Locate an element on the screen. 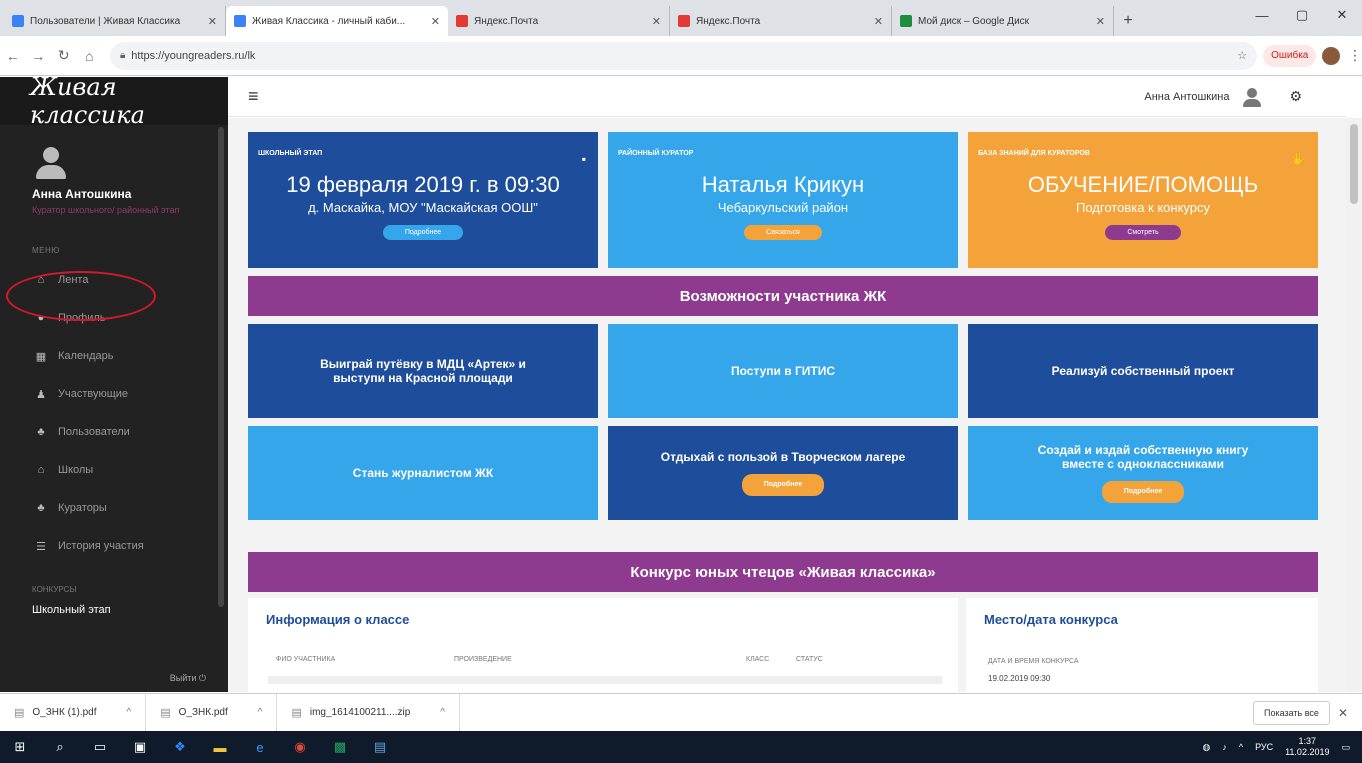  feature-tile: Реализуй собственный проект is located at coordinates (1143, 371).